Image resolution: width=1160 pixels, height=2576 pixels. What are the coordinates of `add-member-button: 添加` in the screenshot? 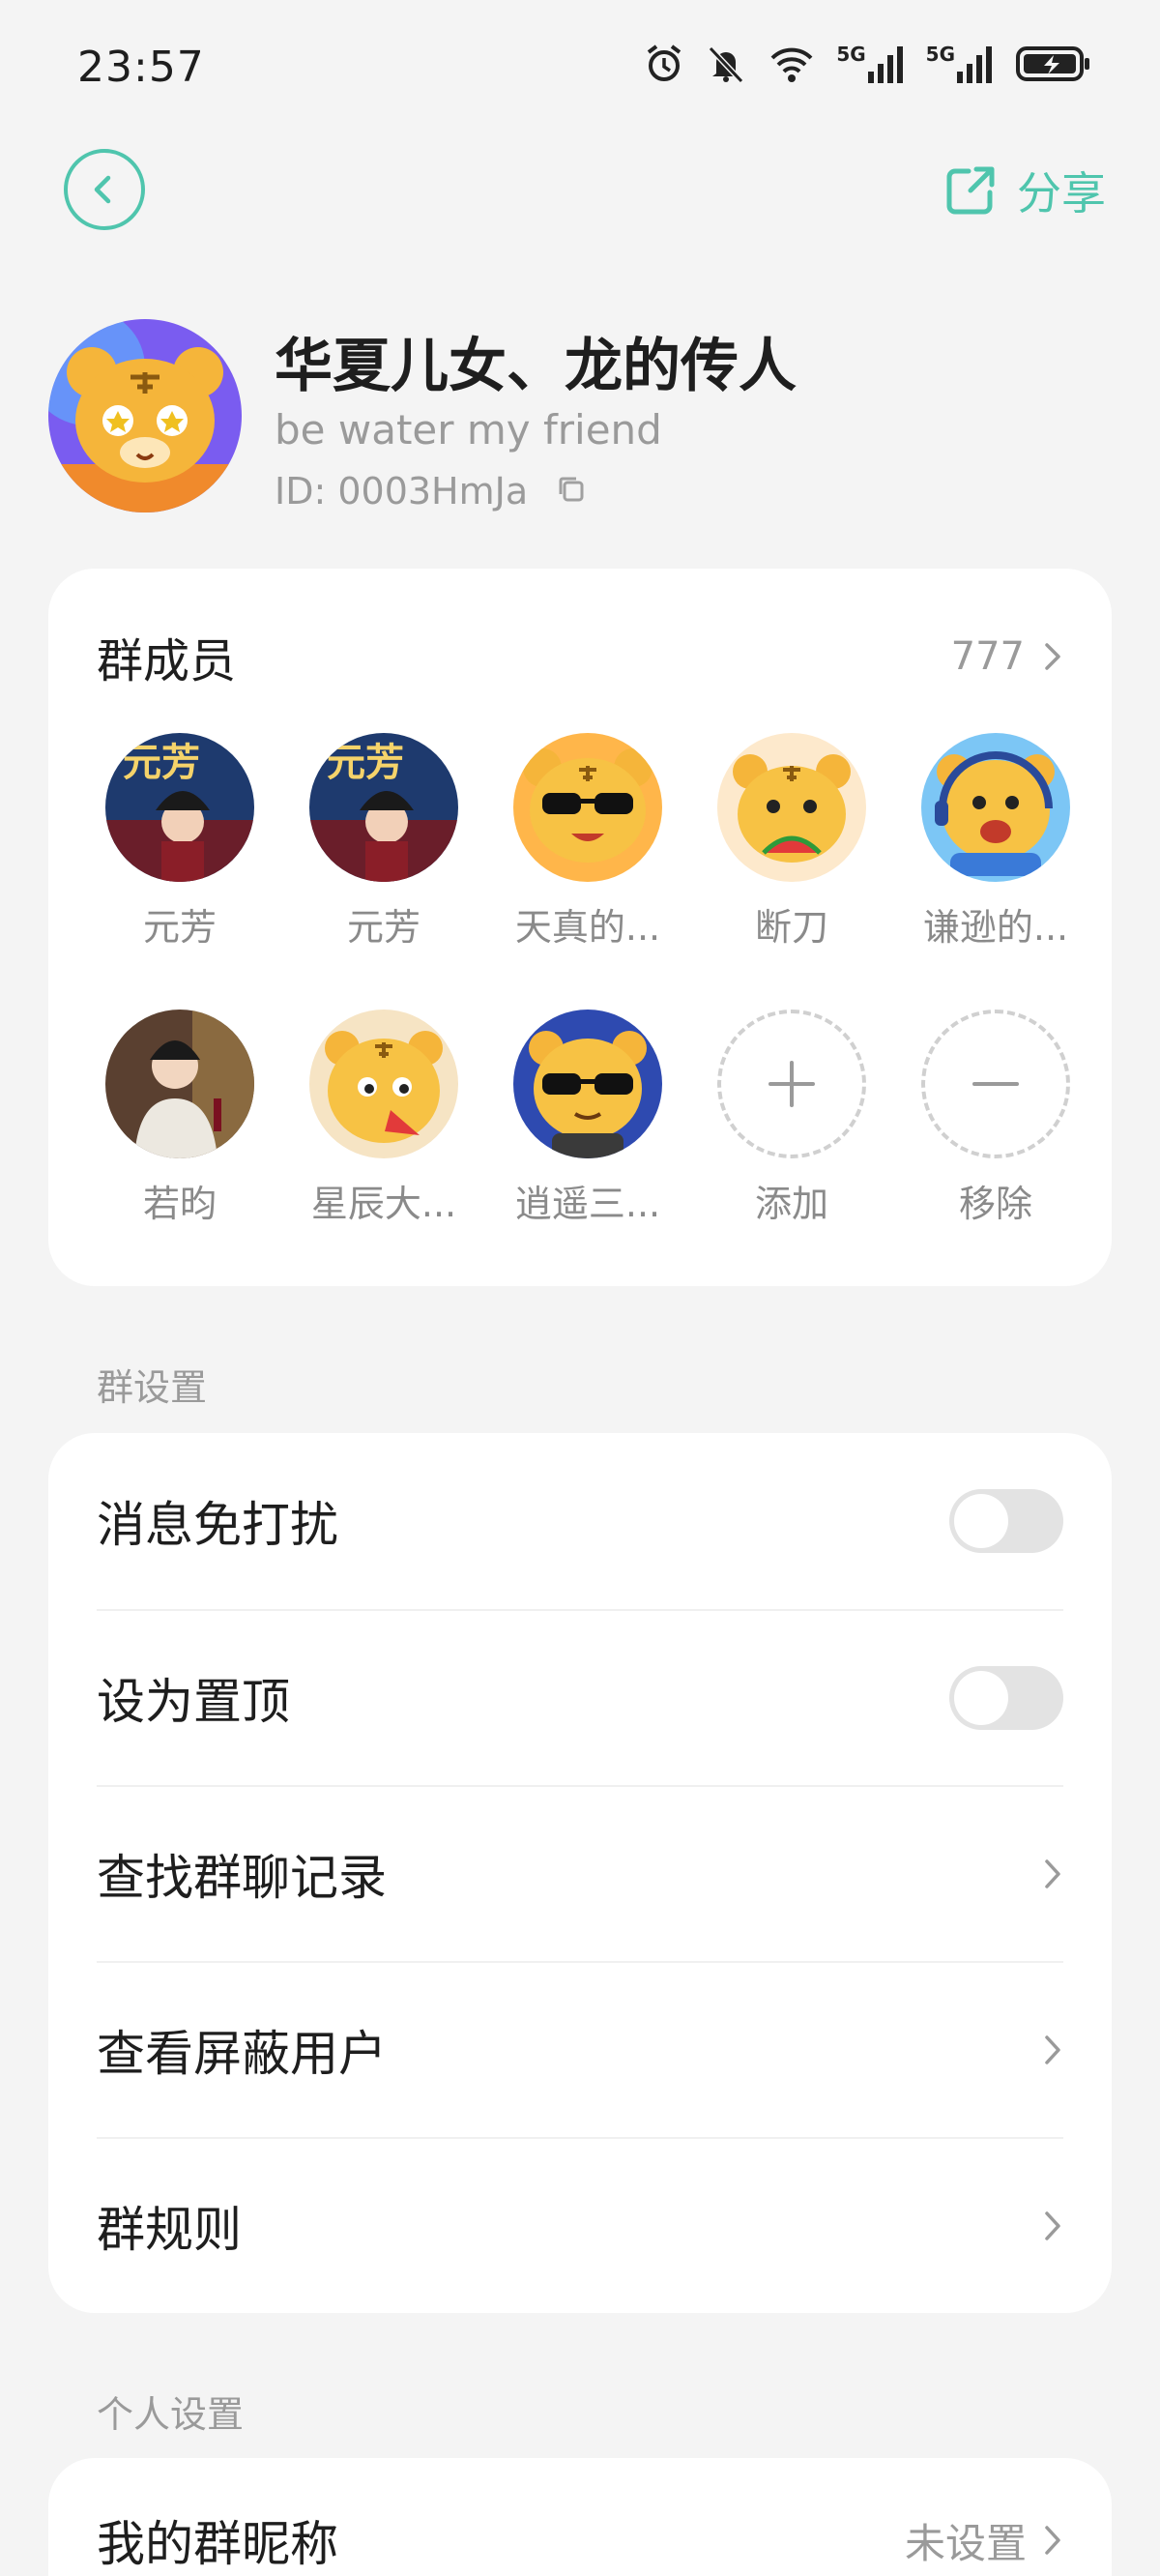 It's located at (792, 1118).